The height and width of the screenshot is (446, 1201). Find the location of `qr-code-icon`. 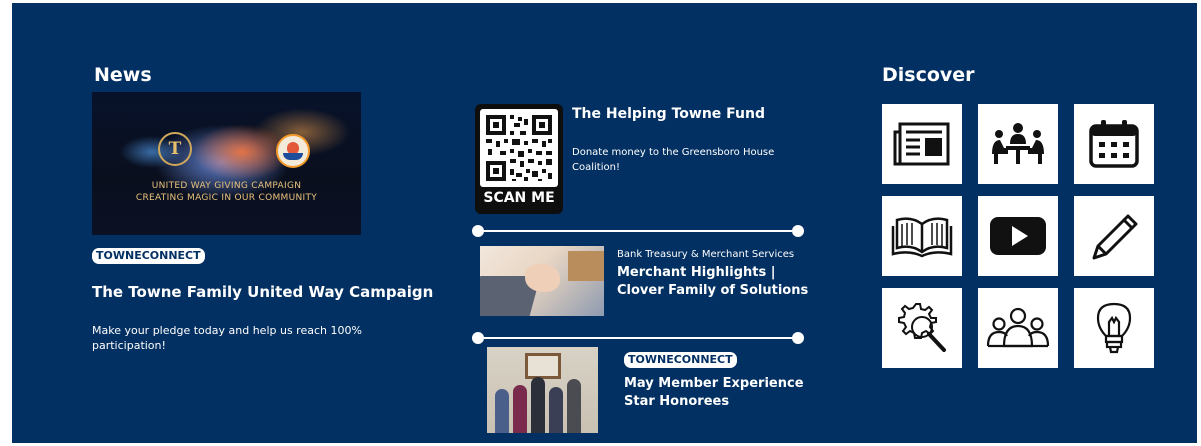

qr-code-icon is located at coordinates (519, 148).